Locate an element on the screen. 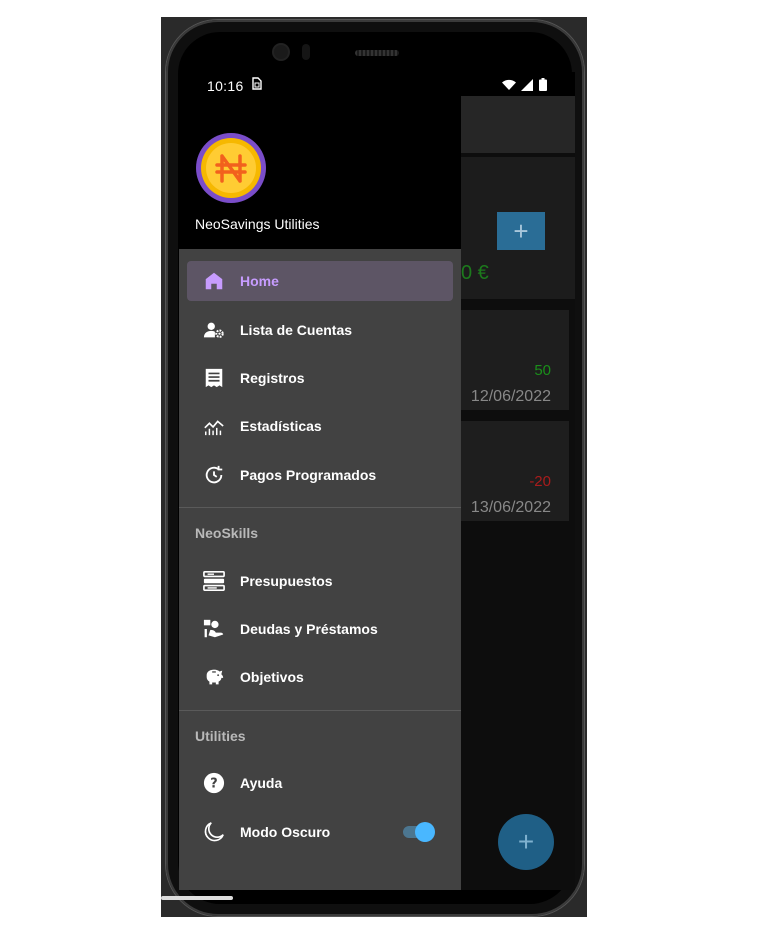 The height and width of the screenshot is (928, 780). status-icons is located at coordinates (524, 86).